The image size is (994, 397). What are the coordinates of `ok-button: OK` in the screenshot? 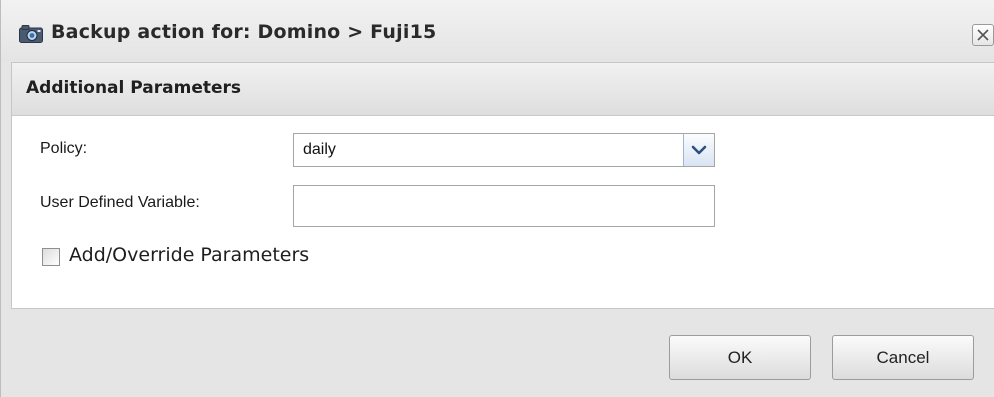 It's located at (740, 357).